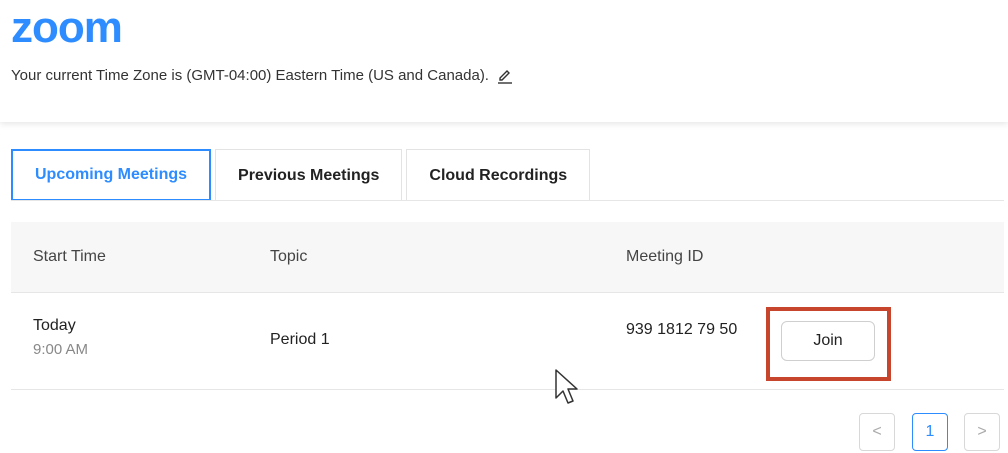 The image size is (1008, 453). I want to click on header-start-time: Start Time, so click(69, 256).